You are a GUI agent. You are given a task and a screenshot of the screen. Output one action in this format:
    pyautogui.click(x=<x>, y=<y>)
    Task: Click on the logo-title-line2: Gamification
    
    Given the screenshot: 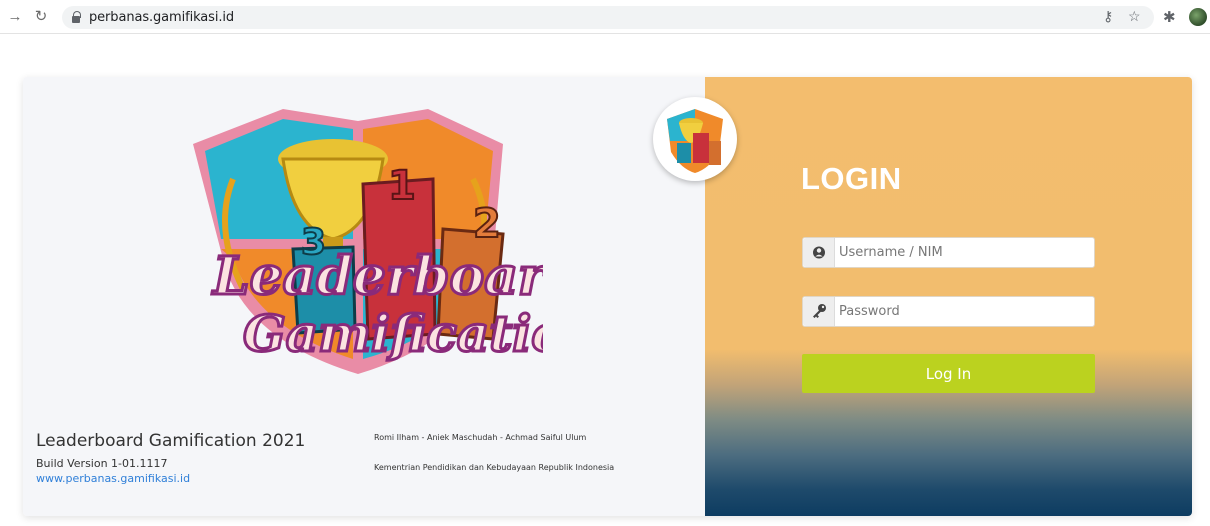 What is the action you would take?
    pyautogui.click(x=393, y=333)
    